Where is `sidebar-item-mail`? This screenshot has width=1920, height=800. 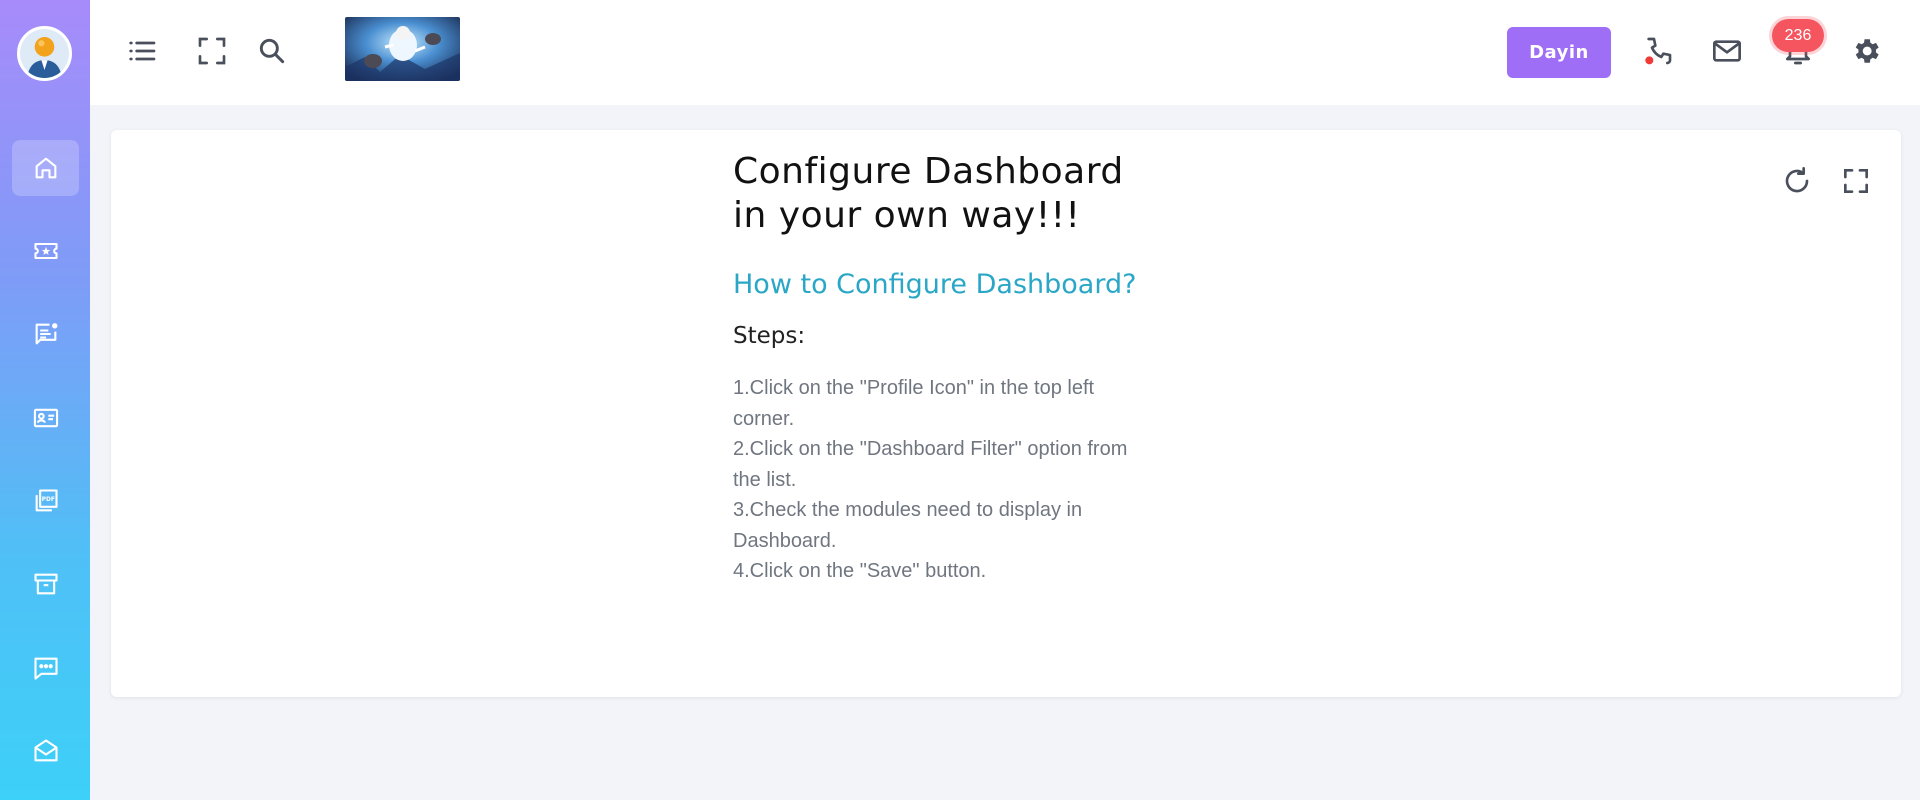
sidebar-item-mail is located at coordinates (45, 751).